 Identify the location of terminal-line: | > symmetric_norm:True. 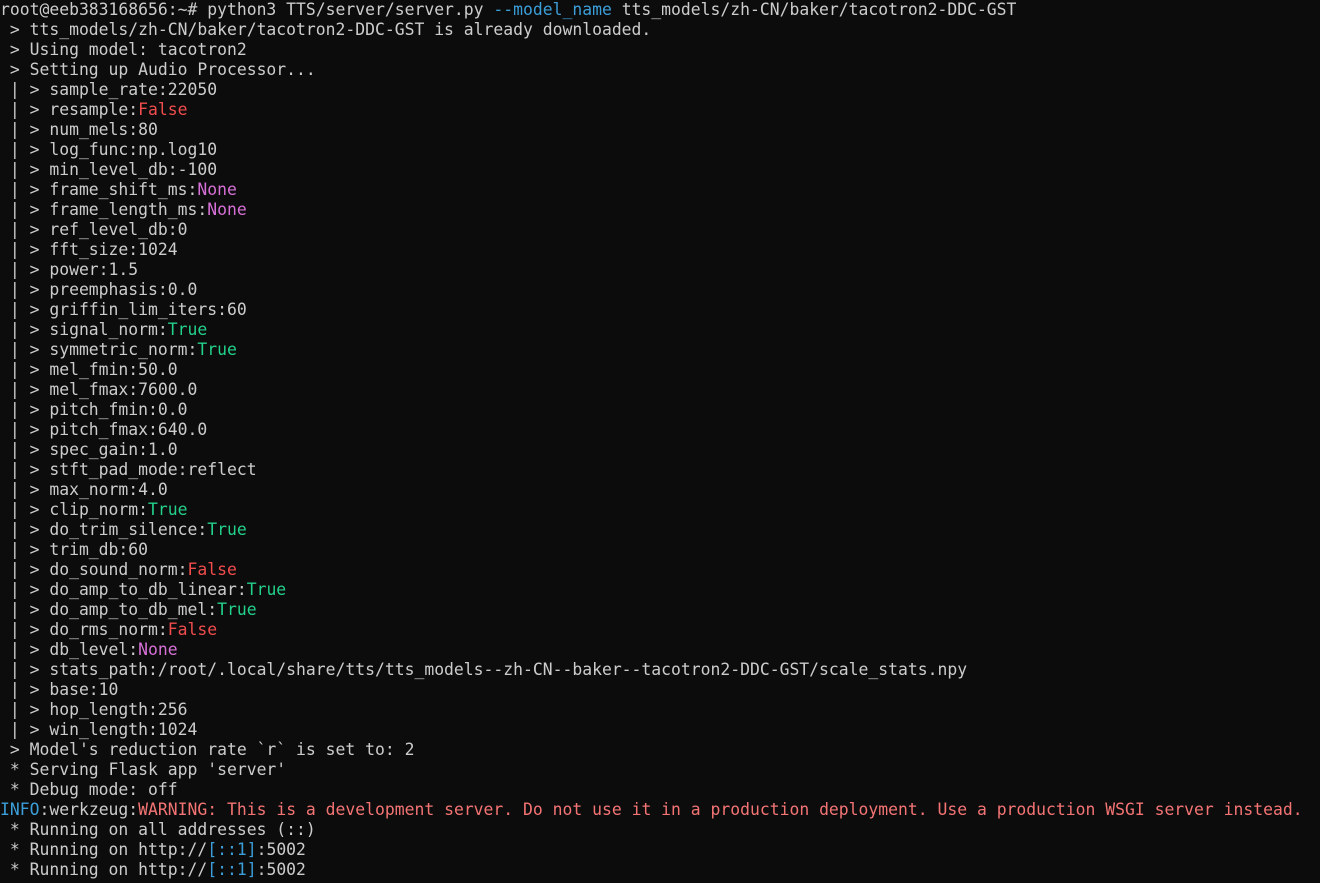
(651, 350).